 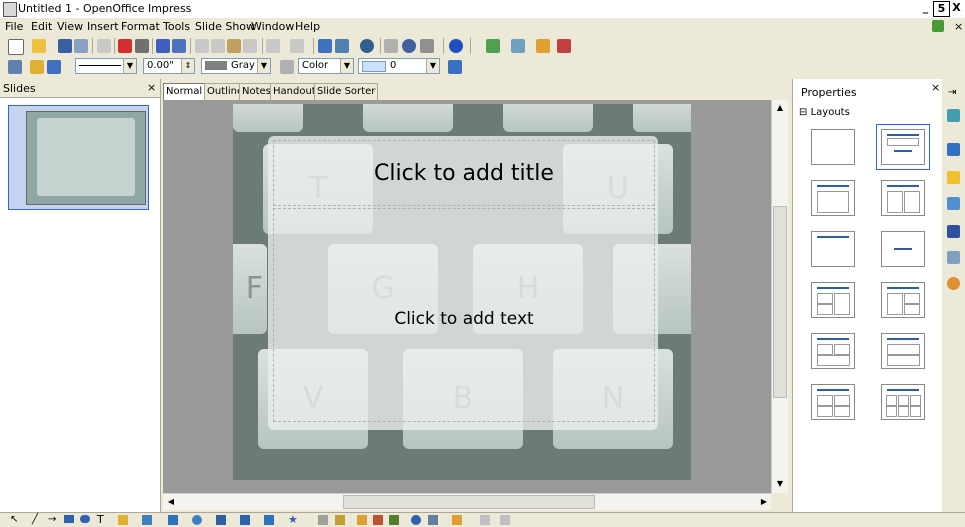 What do you see at coordinates (485, 520) in the screenshot?
I see `extrusion-icon` at bounding box center [485, 520].